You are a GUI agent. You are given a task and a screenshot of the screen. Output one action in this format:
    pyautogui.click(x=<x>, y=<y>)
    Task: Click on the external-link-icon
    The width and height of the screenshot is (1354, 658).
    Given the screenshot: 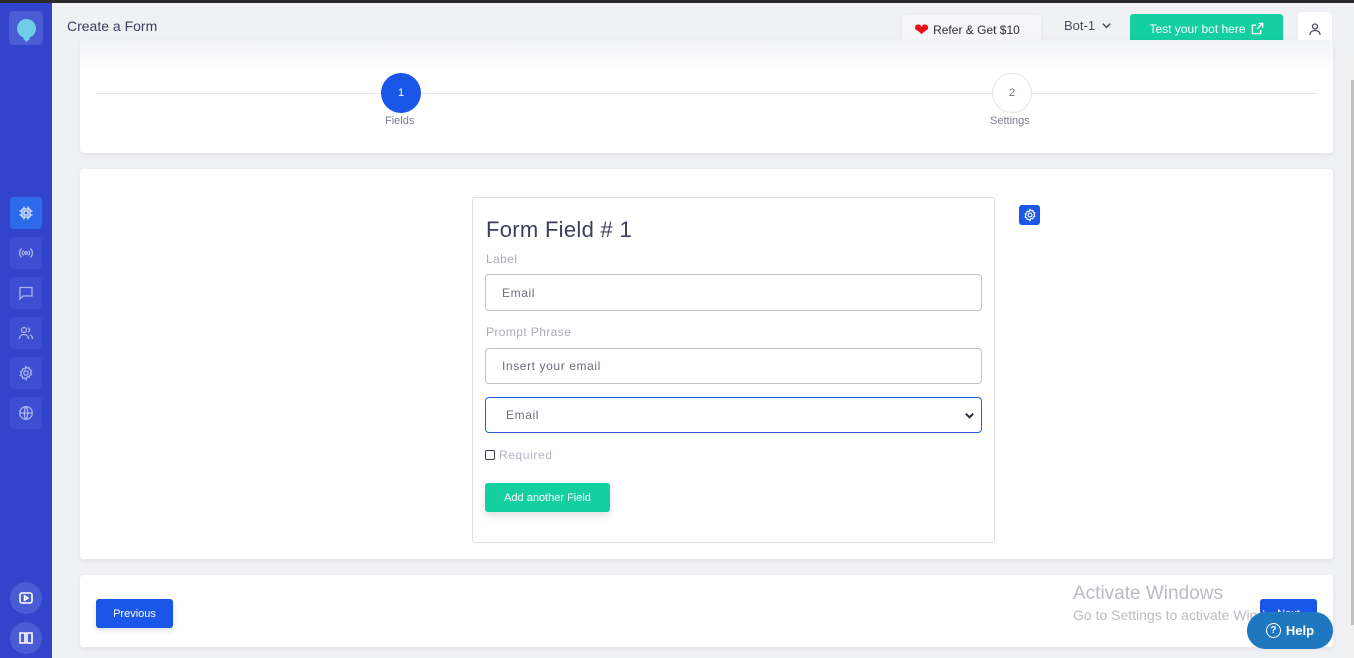 What is the action you would take?
    pyautogui.click(x=1257, y=28)
    